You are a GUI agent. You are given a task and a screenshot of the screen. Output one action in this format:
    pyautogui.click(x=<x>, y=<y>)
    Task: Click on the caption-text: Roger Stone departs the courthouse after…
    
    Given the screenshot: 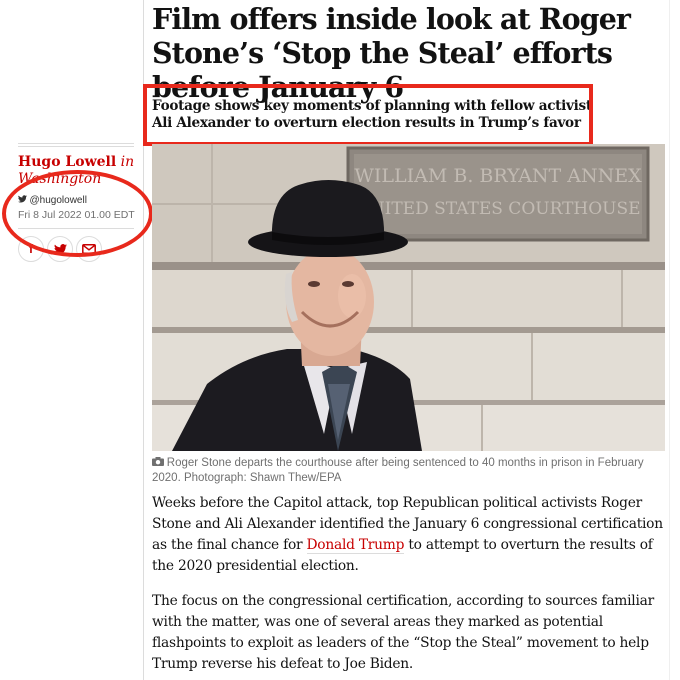 What is the action you would take?
    pyautogui.click(x=398, y=470)
    